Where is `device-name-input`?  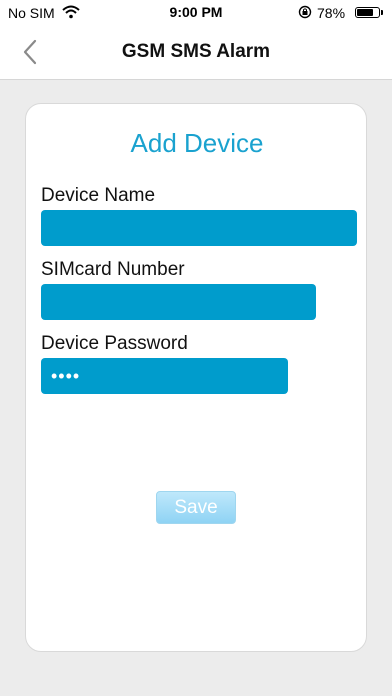
device-name-input is located at coordinates (199, 228).